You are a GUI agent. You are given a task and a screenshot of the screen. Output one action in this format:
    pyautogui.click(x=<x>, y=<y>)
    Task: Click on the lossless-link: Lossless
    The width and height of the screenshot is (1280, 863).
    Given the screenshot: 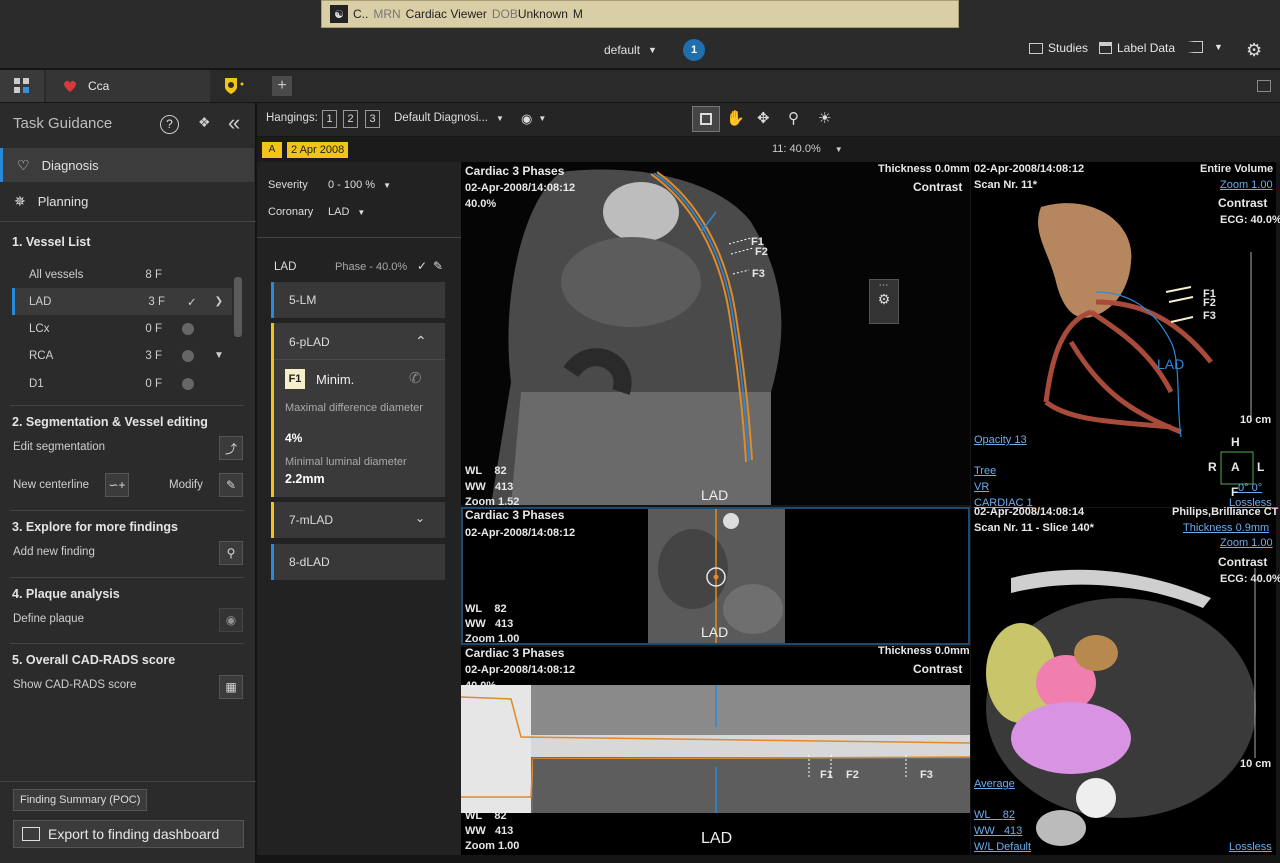 What is the action you would take?
    pyautogui.click(x=1250, y=847)
    